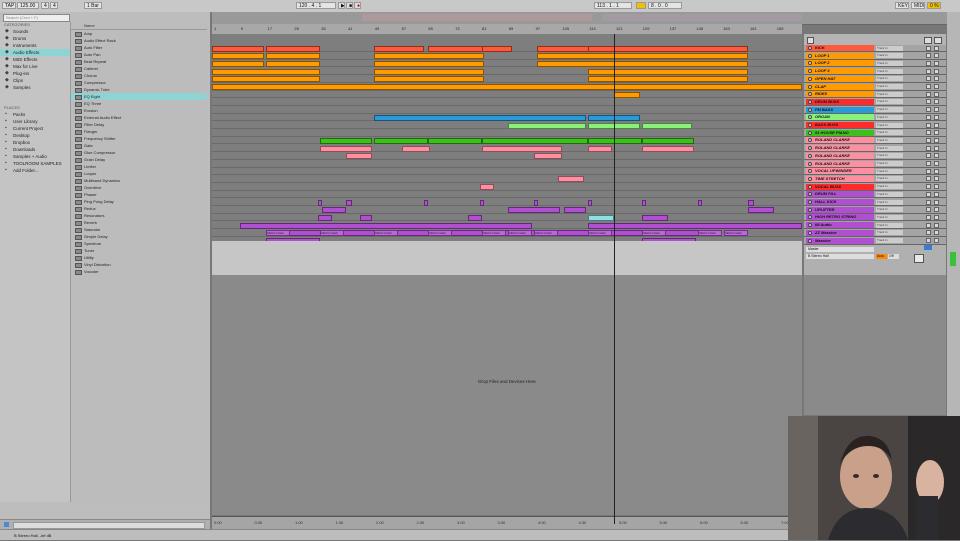  What do you see at coordinates (875, 79) in the screenshot?
I see `track-header: OPEN HAT Track In` at bounding box center [875, 79].